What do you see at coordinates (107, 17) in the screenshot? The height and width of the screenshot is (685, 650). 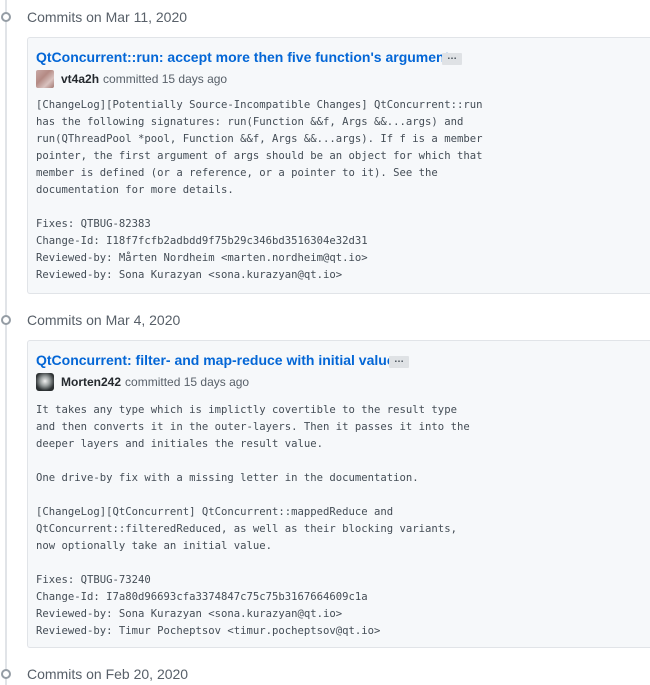 I see `commit-group-date: Commits on Mar 11, 2020` at bounding box center [107, 17].